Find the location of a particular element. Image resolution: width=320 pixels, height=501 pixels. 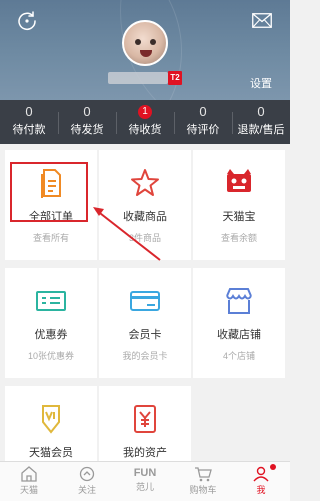

cart-icon is located at coordinates (203, 474).